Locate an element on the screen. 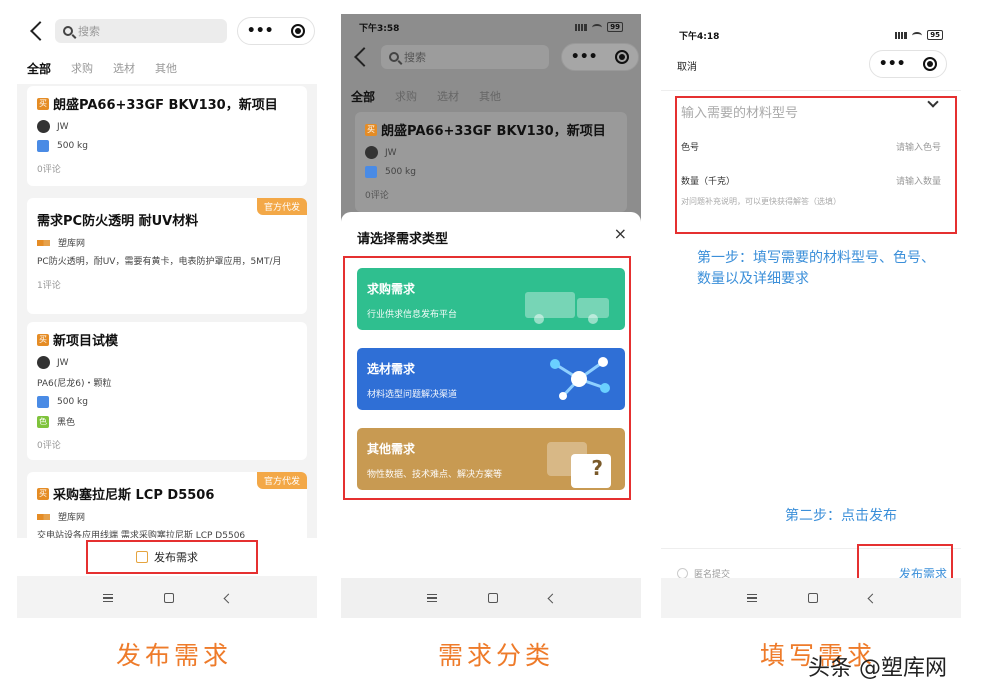 This screenshot has width=982, height=696. comment-count: 1评论 is located at coordinates (49, 286).